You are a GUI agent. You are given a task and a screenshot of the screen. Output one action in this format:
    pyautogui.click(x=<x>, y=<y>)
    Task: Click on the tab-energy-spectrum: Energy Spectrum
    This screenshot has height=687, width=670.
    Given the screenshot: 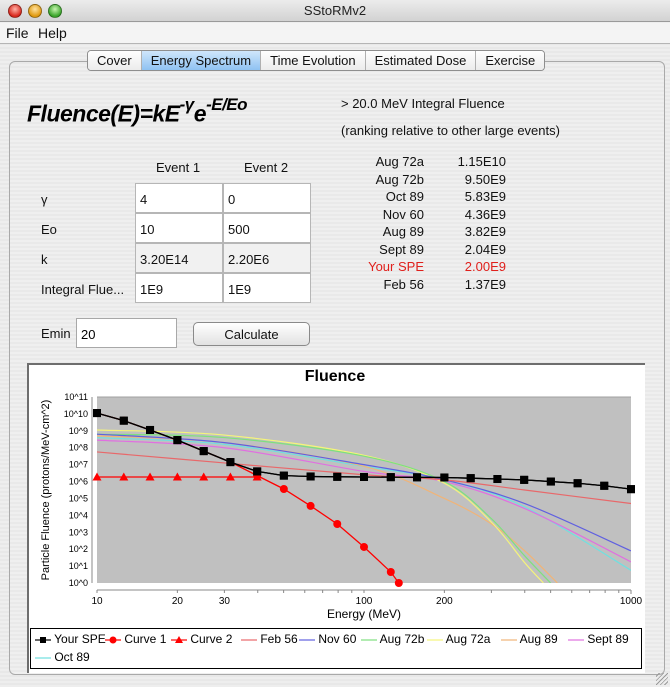 What is the action you would take?
    pyautogui.click(x=201, y=60)
    